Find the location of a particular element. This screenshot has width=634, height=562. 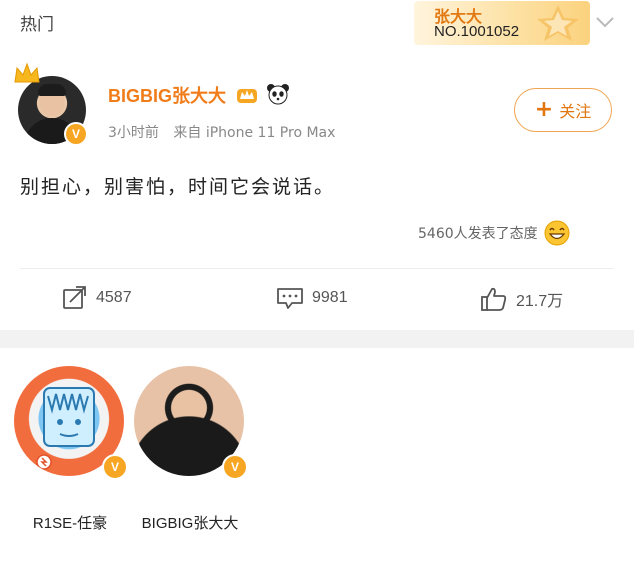

repost-icon is located at coordinates (74, 297).